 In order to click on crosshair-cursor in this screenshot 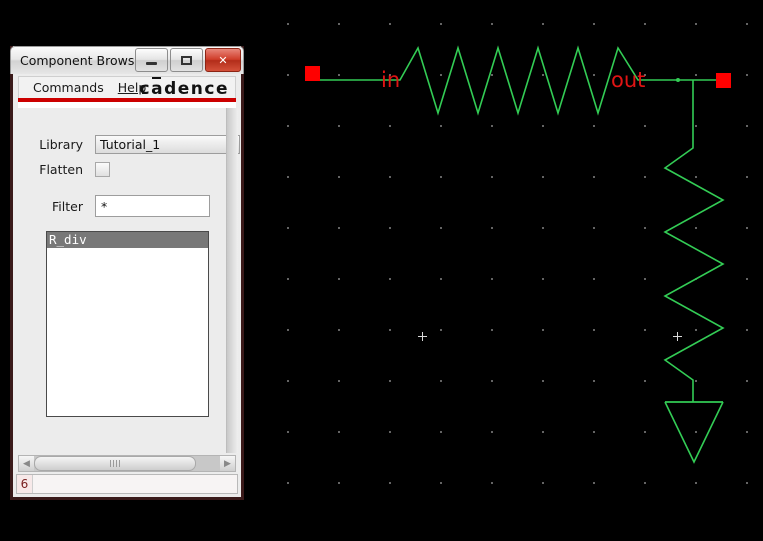, I will do `click(422, 336)`.